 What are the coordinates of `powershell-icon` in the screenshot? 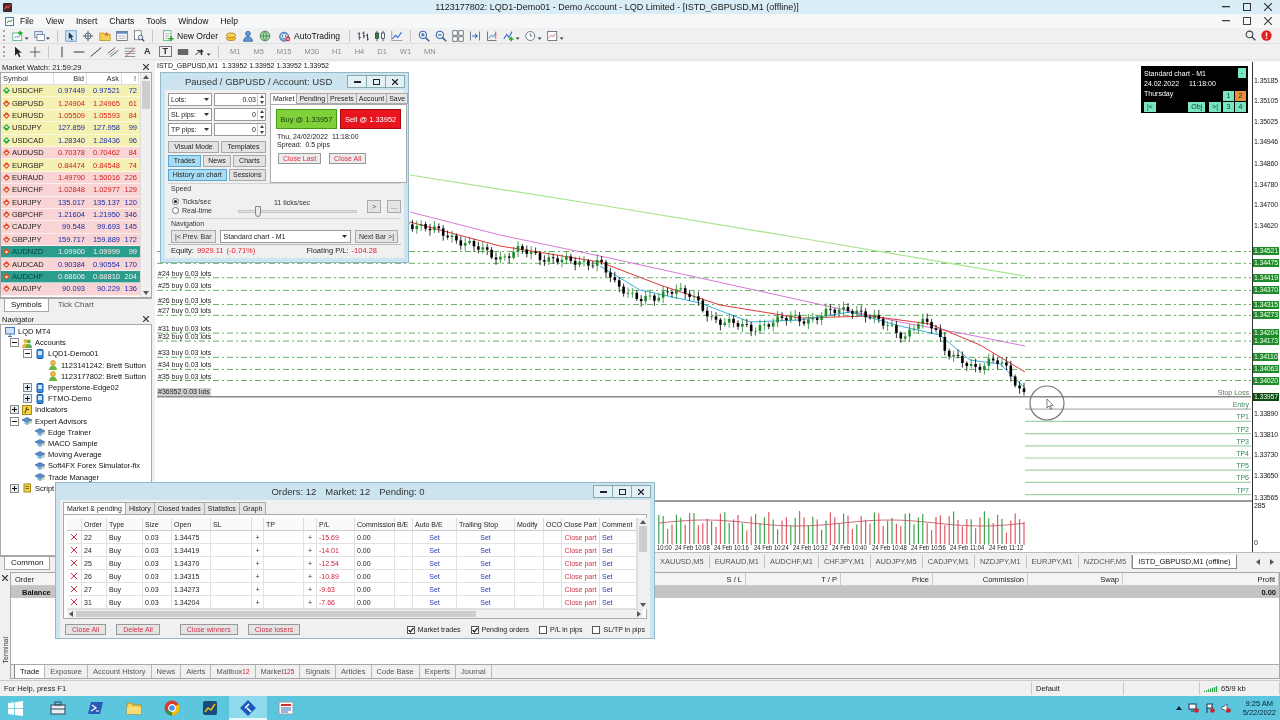 It's located at (96, 708).